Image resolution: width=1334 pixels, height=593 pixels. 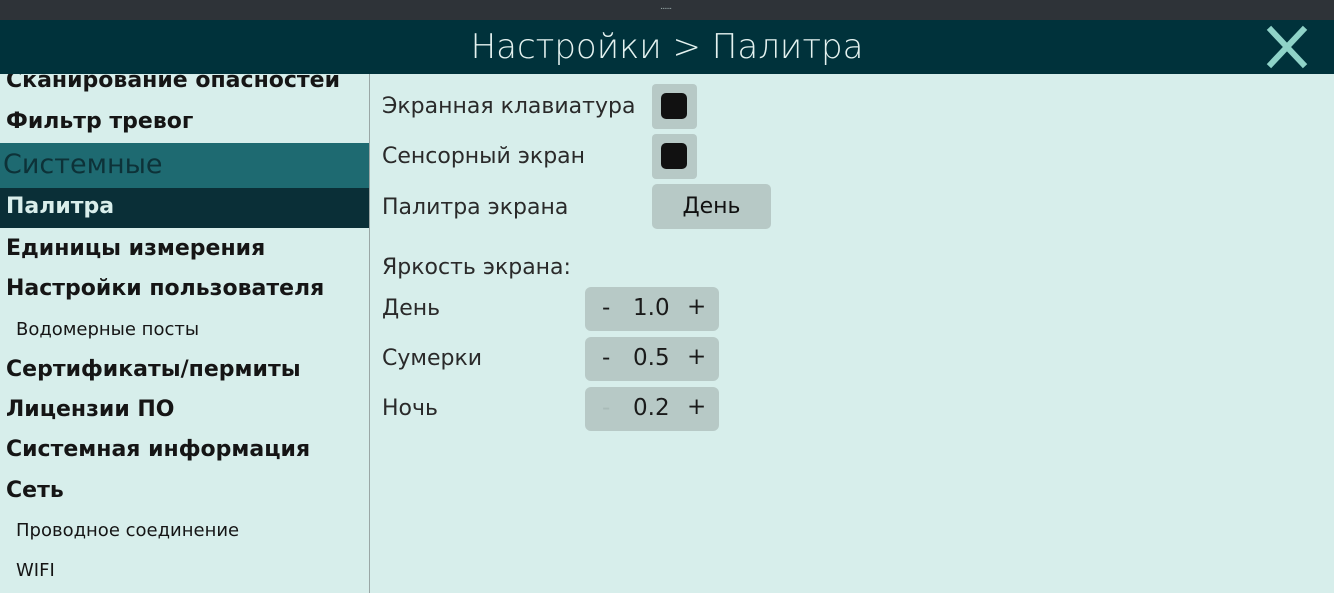 I want to click on sidebar-item-system-info: Системная информация, so click(x=158, y=449).